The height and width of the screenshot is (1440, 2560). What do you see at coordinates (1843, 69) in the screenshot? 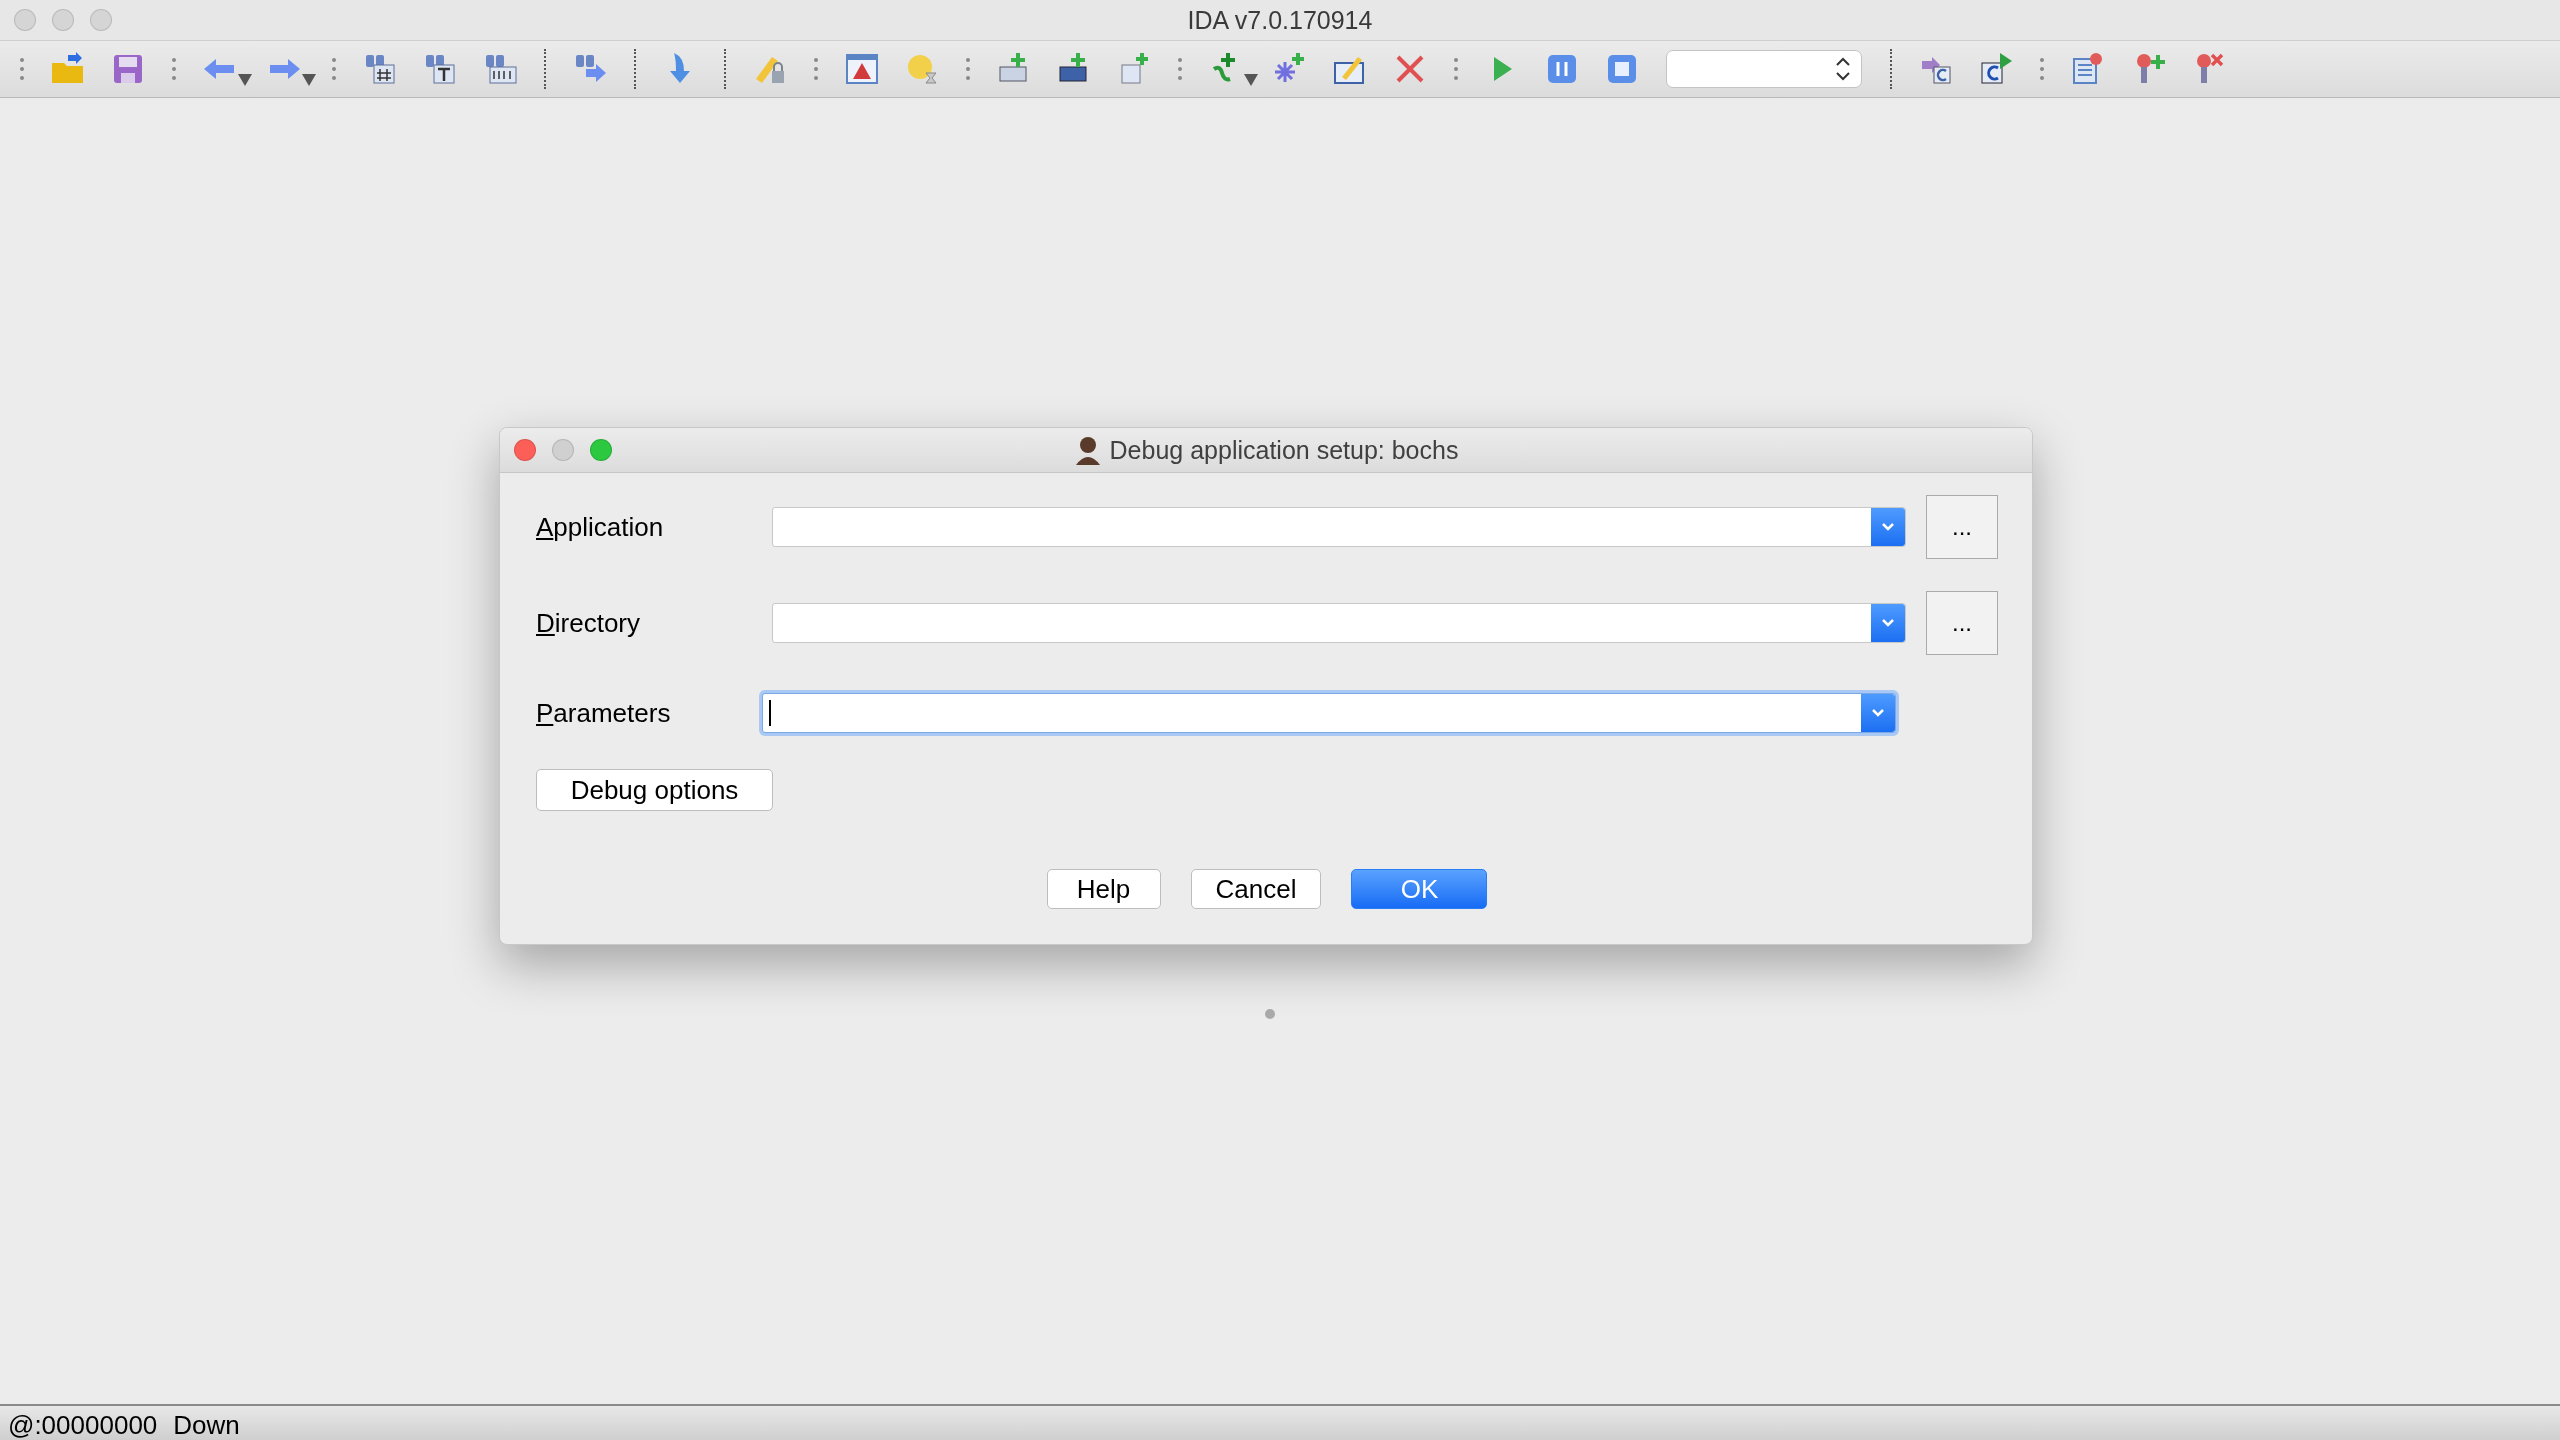
I see `updown-icon` at bounding box center [1843, 69].